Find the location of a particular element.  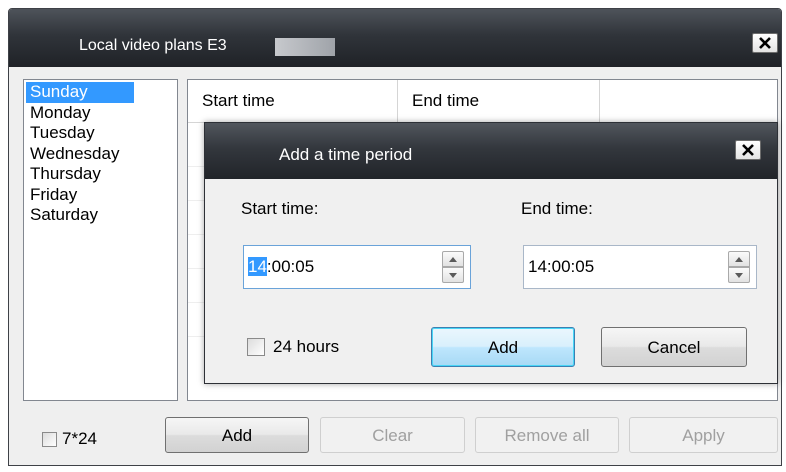

redacted-text-block is located at coordinates (305, 47).